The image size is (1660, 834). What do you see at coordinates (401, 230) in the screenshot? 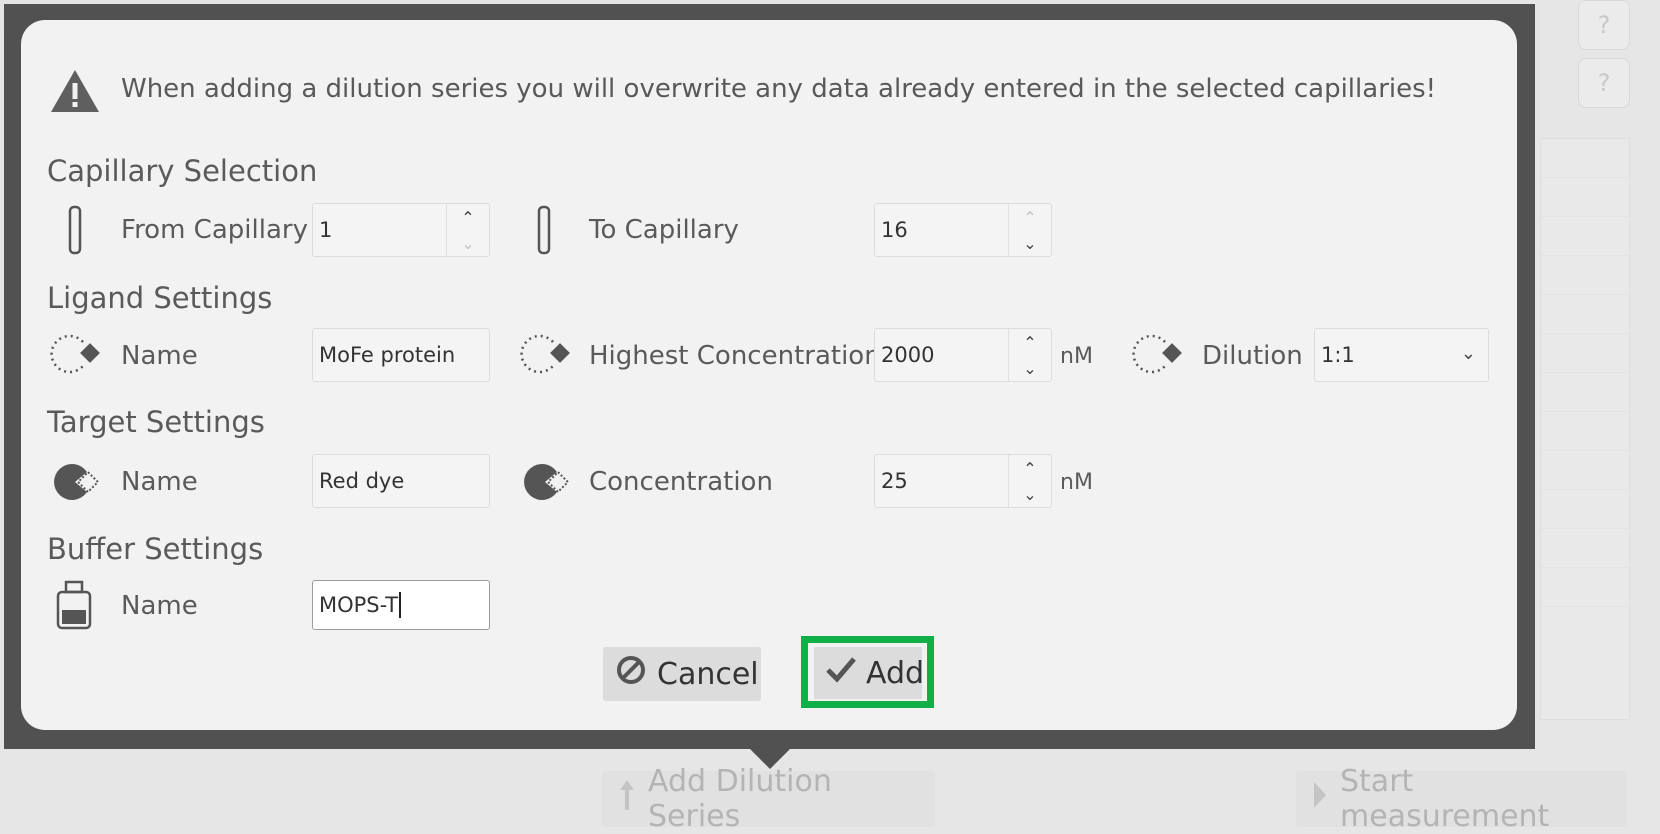
I see `from-capillary-stepper: 1 ⌃ ⌄` at bounding box center [401, 230].